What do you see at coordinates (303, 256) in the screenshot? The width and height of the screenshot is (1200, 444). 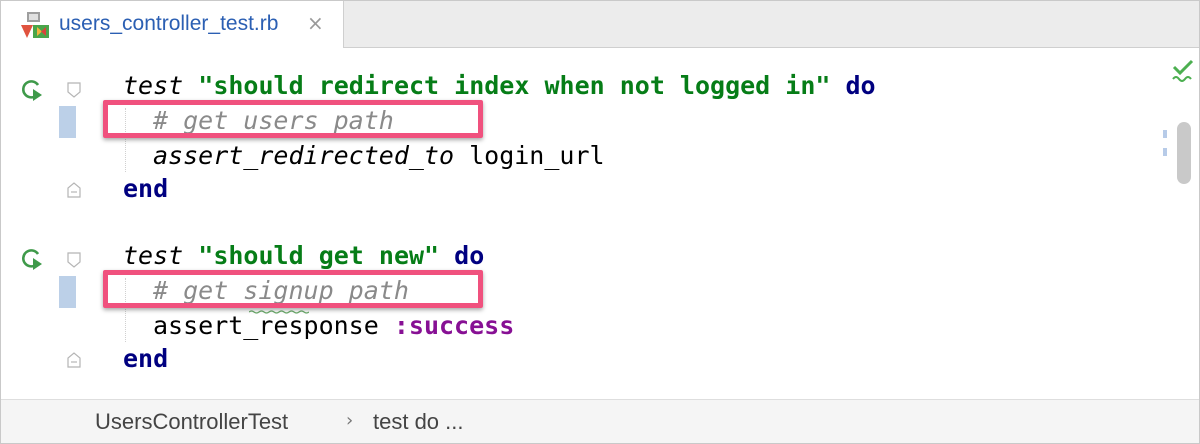 I see `code-line: test "should get new" do` at bounding box center [303, 256].